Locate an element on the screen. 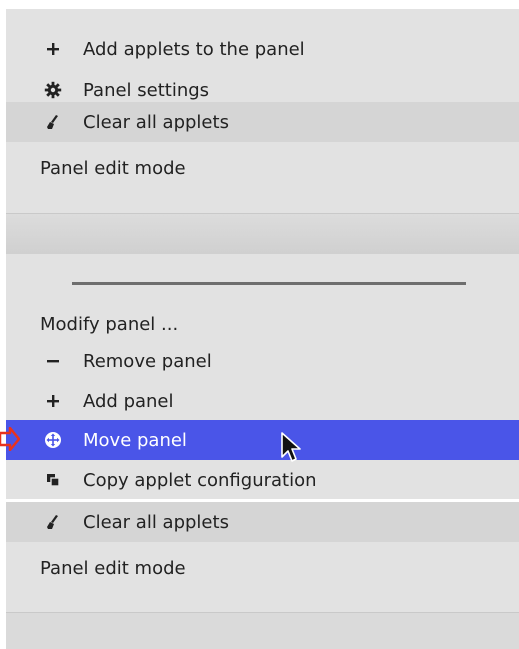 This screenshot has height=649, width=519. menu-item-remove-panel: Remove panel is located at coordinates (262, 361).